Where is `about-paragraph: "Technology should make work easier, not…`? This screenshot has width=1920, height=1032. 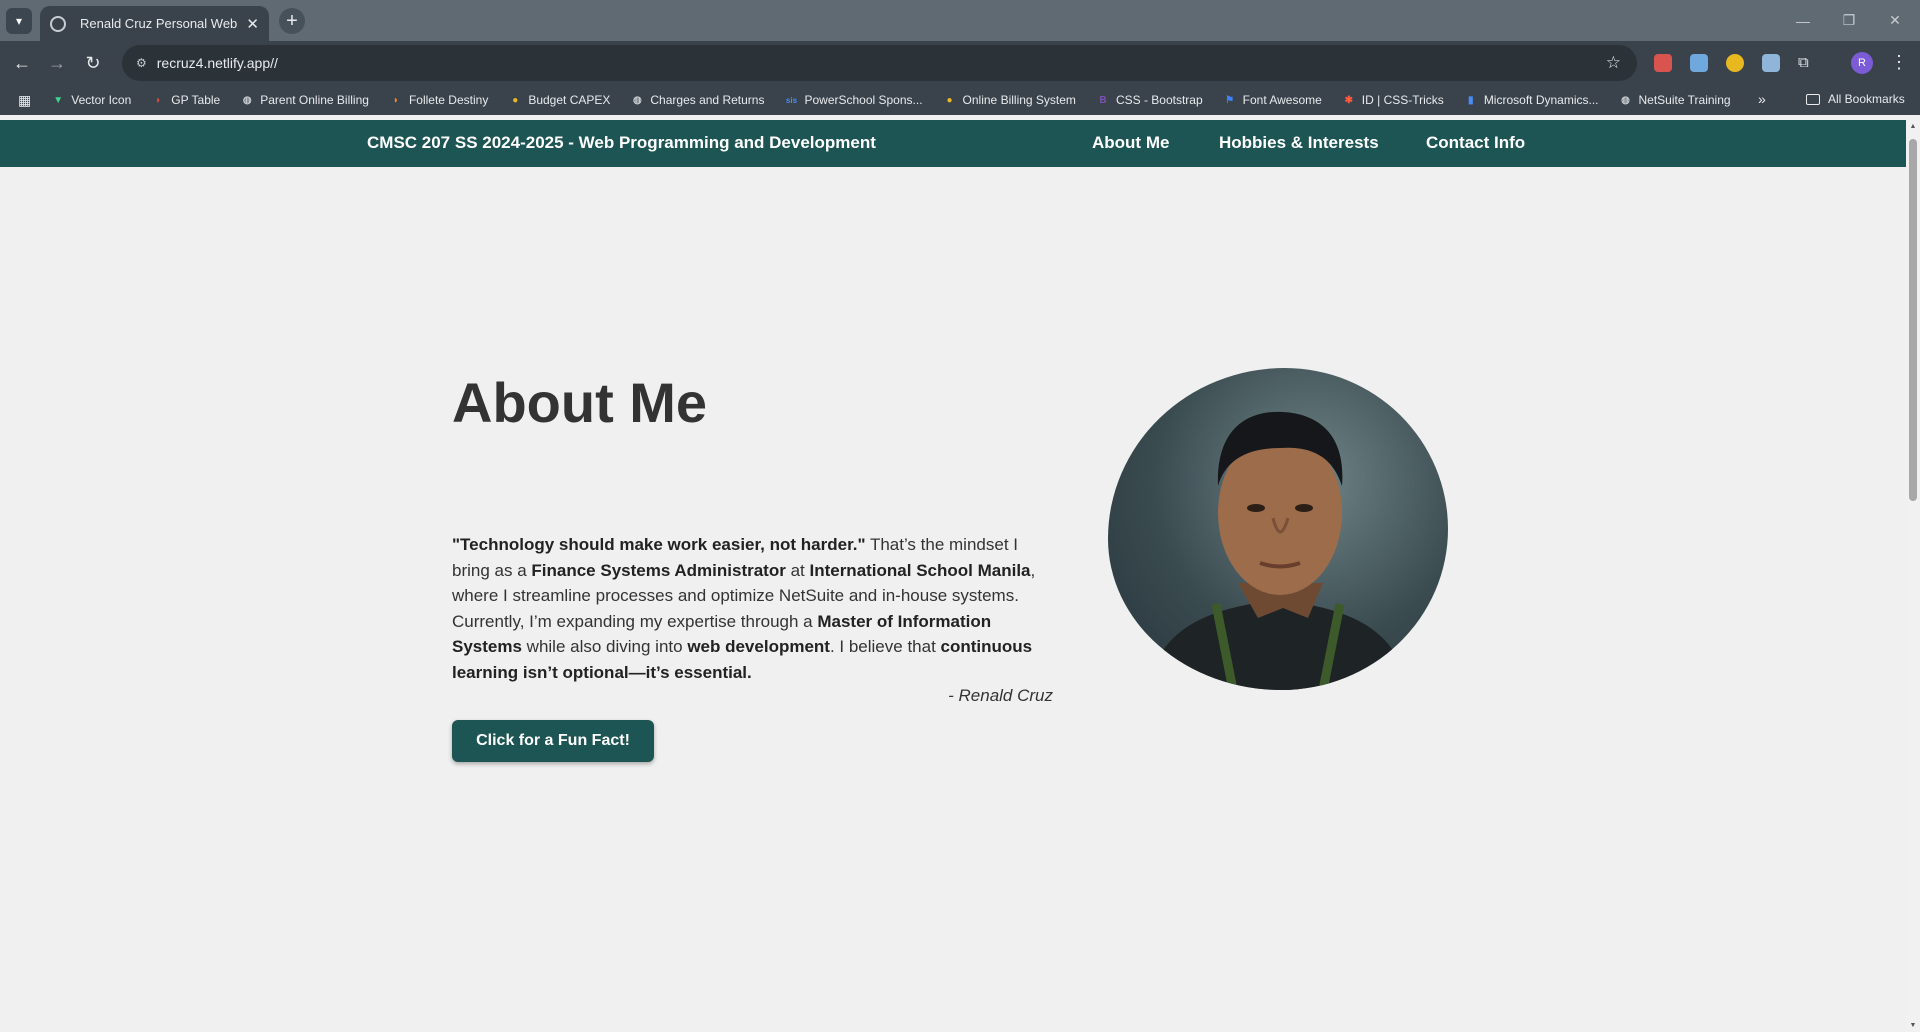 about-paragraph: "Technology should make work easier, not… is located at coordinates (754, 608).